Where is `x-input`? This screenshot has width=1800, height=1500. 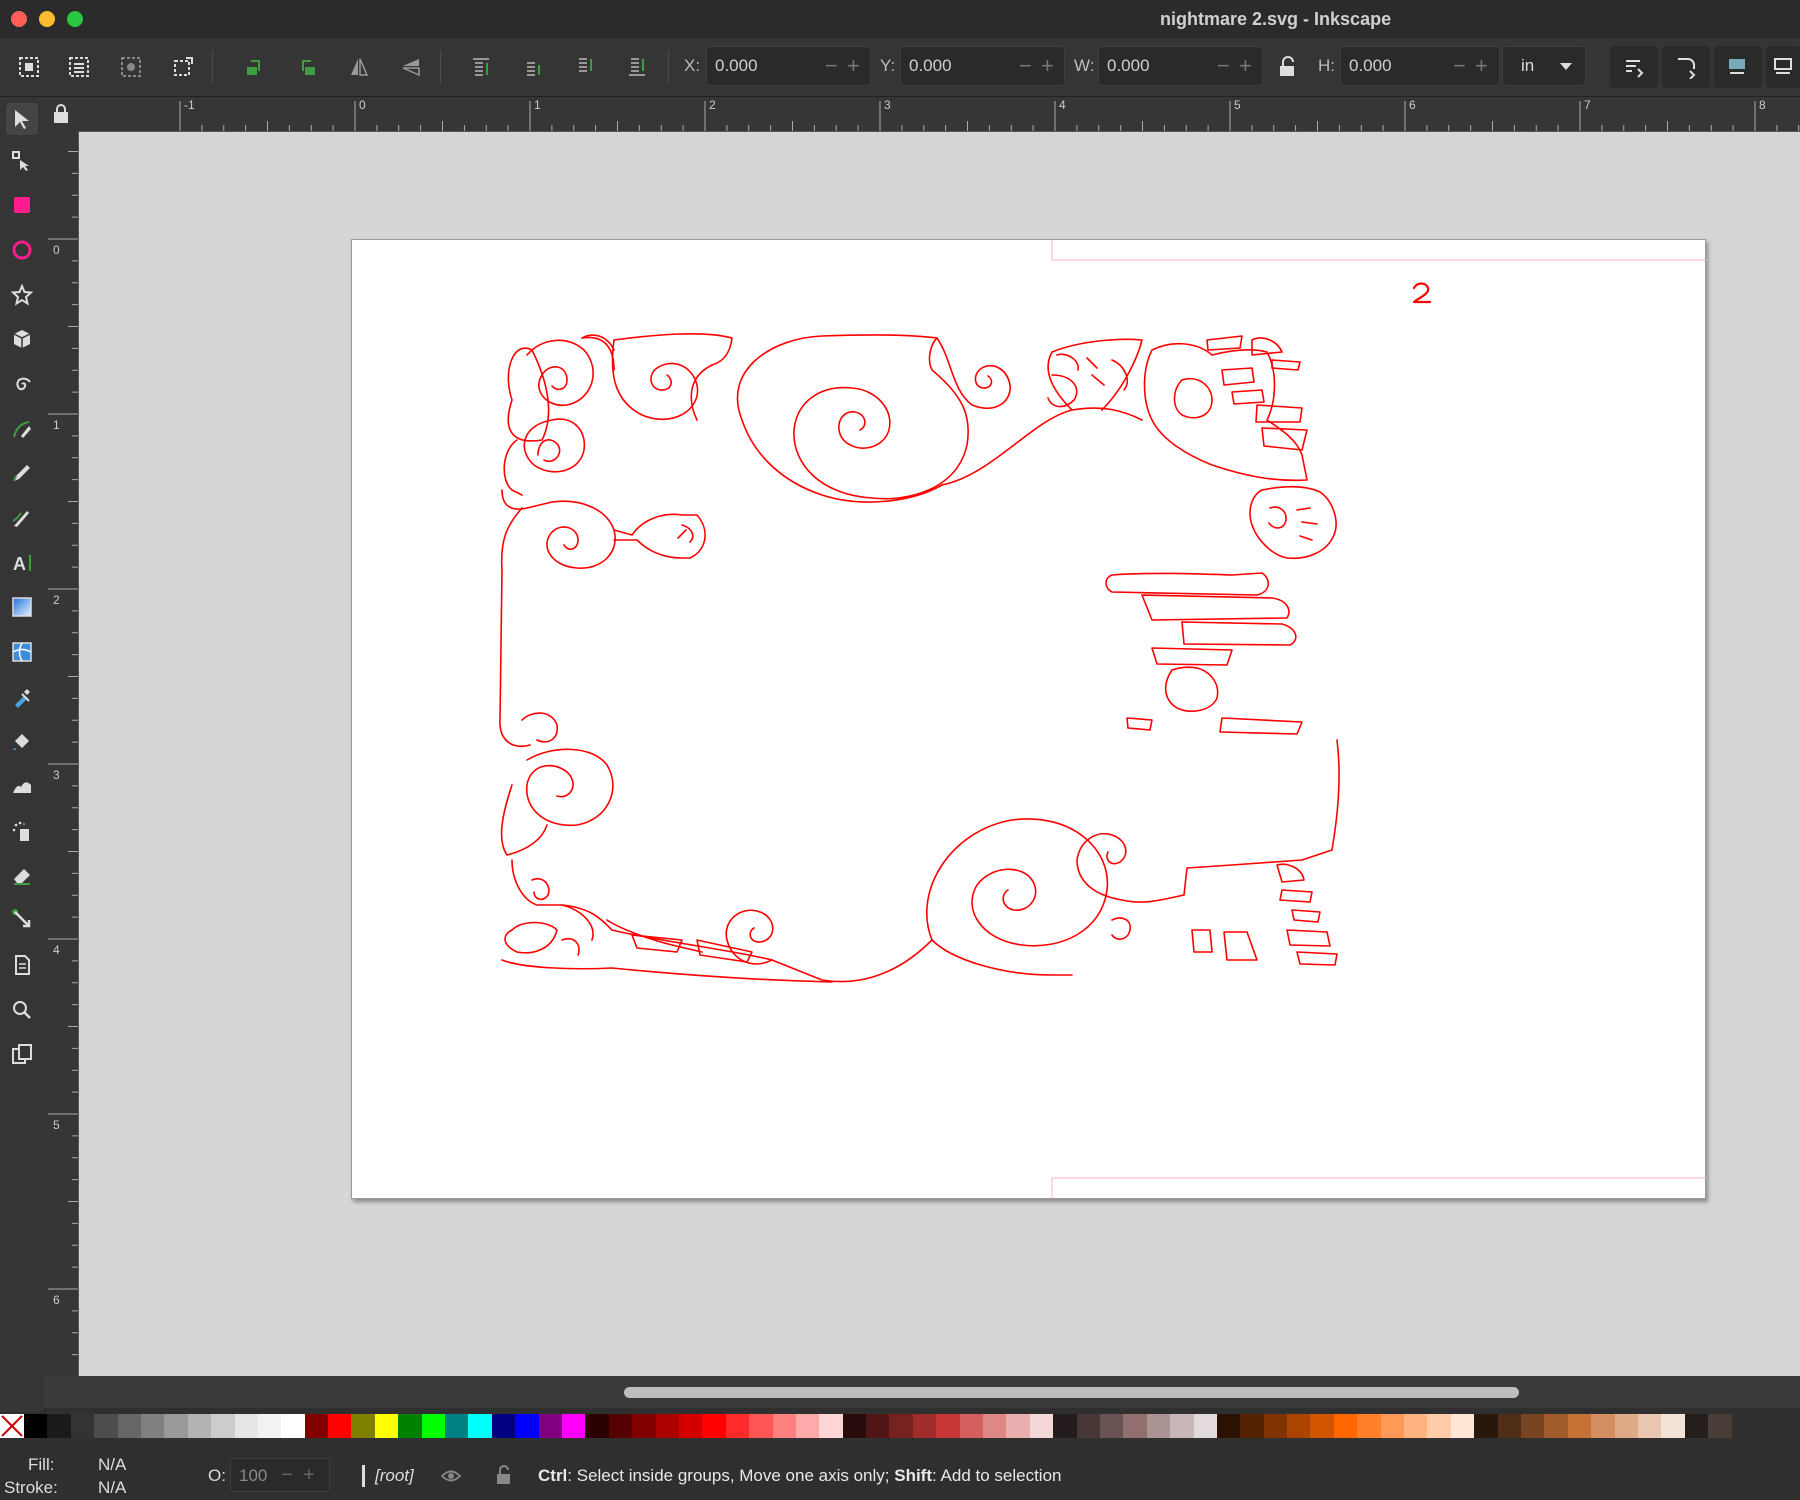 x-input is located at coordinates (762, 66).